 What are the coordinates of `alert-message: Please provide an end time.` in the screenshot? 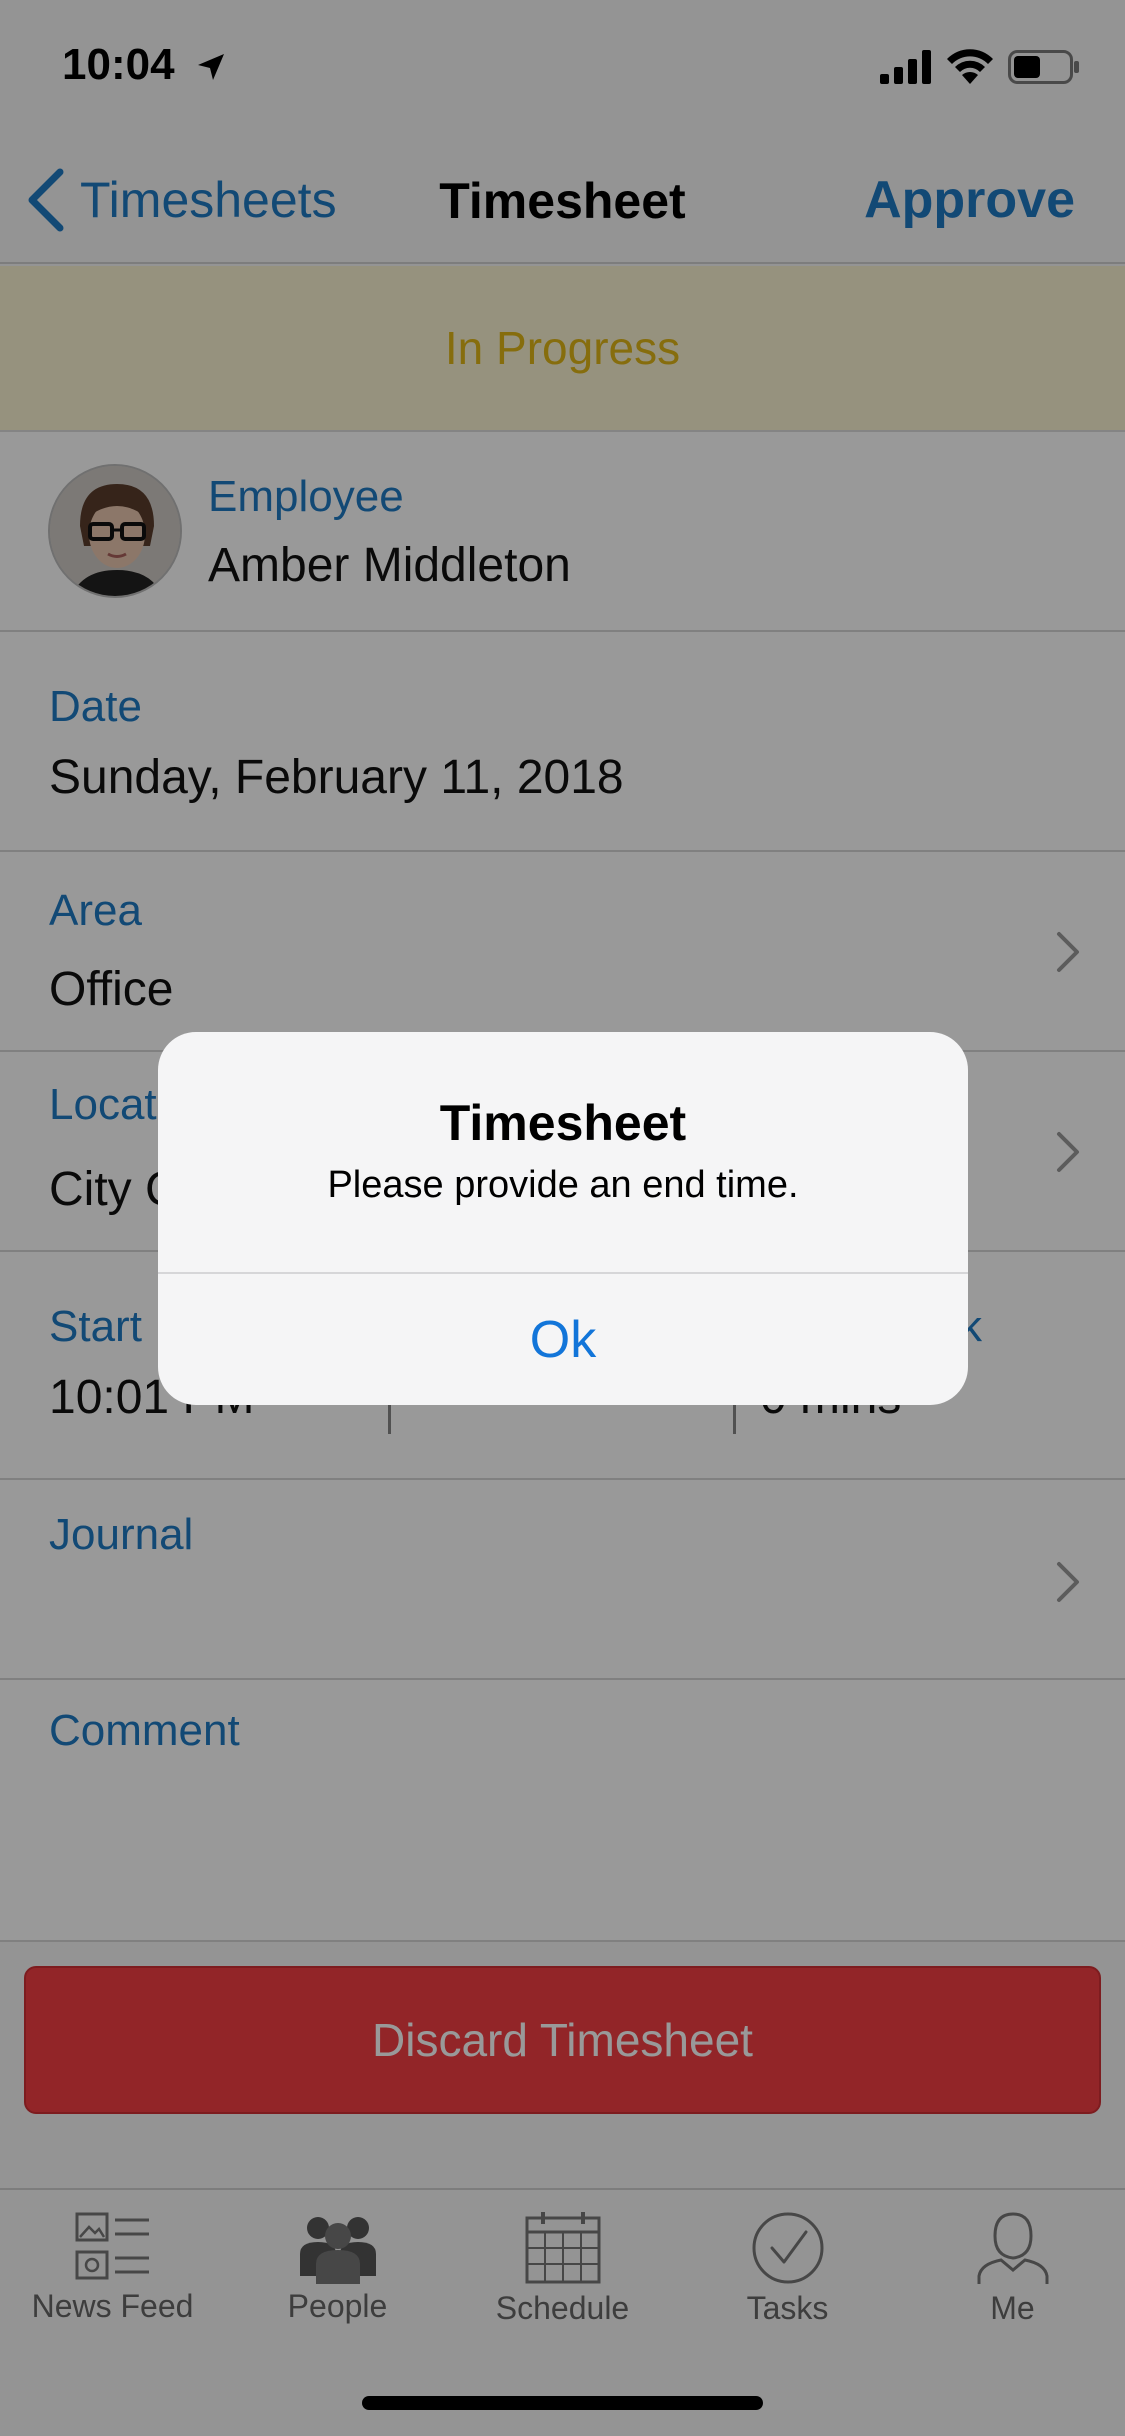 It's located at (563, 1185).